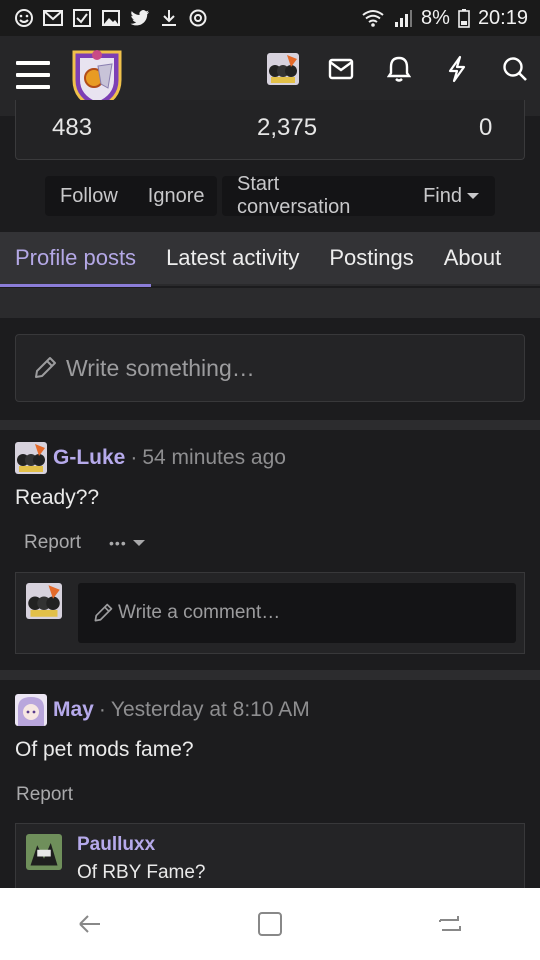  Describe the element at coordinates (486, 127) in the screenshot. I see `stat-points: 0` at that location.